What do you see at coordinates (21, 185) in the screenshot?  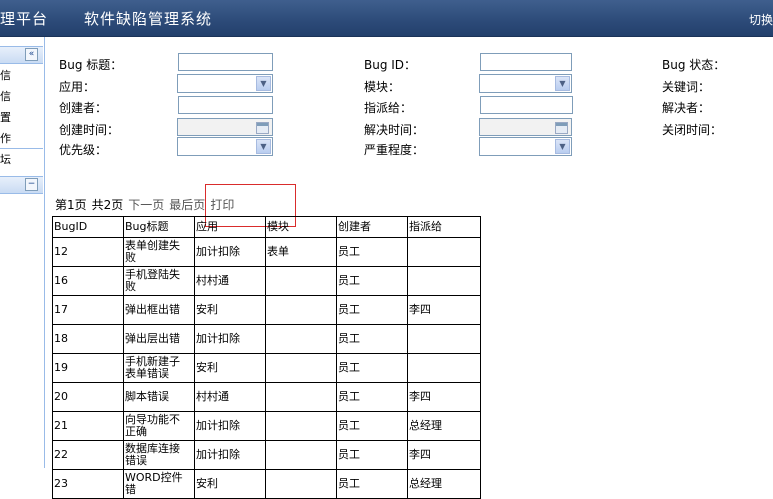 I see `sidebar-panel-header-2: −` at bounding box center [21, 185].